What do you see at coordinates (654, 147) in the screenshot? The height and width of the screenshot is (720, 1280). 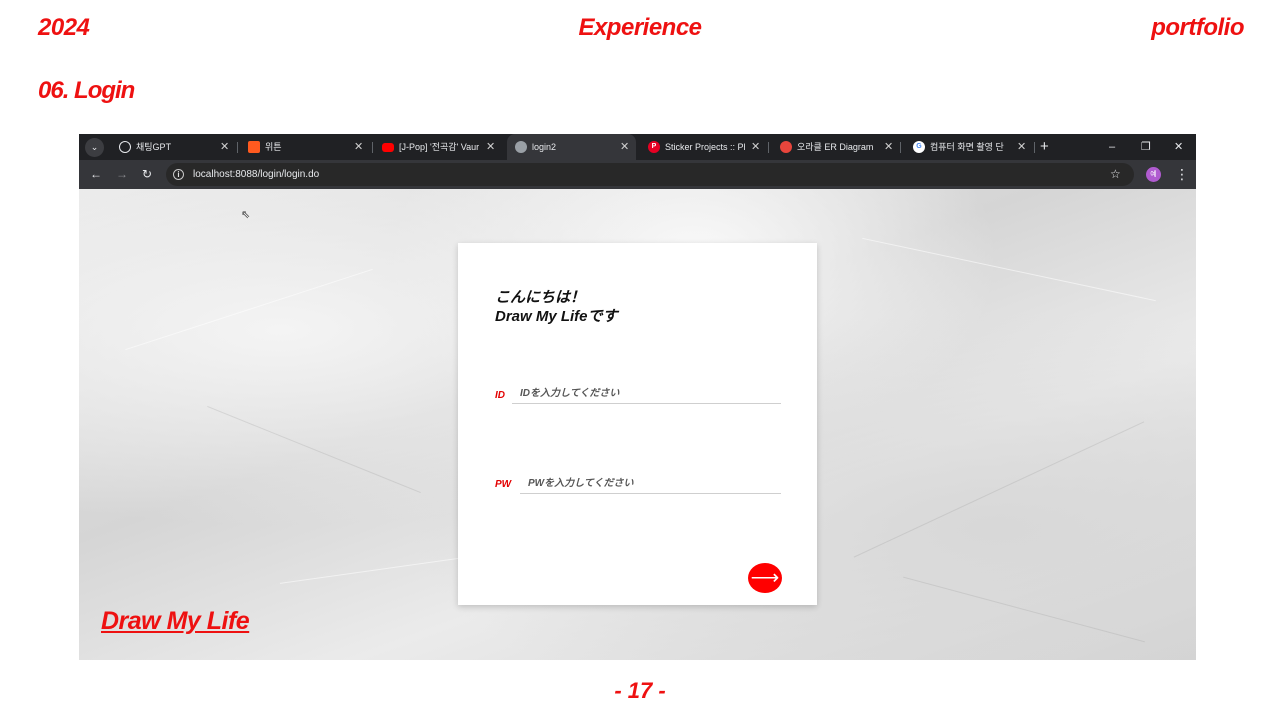 I see `pinterest-icon: P` at bounding box center [654, 147].